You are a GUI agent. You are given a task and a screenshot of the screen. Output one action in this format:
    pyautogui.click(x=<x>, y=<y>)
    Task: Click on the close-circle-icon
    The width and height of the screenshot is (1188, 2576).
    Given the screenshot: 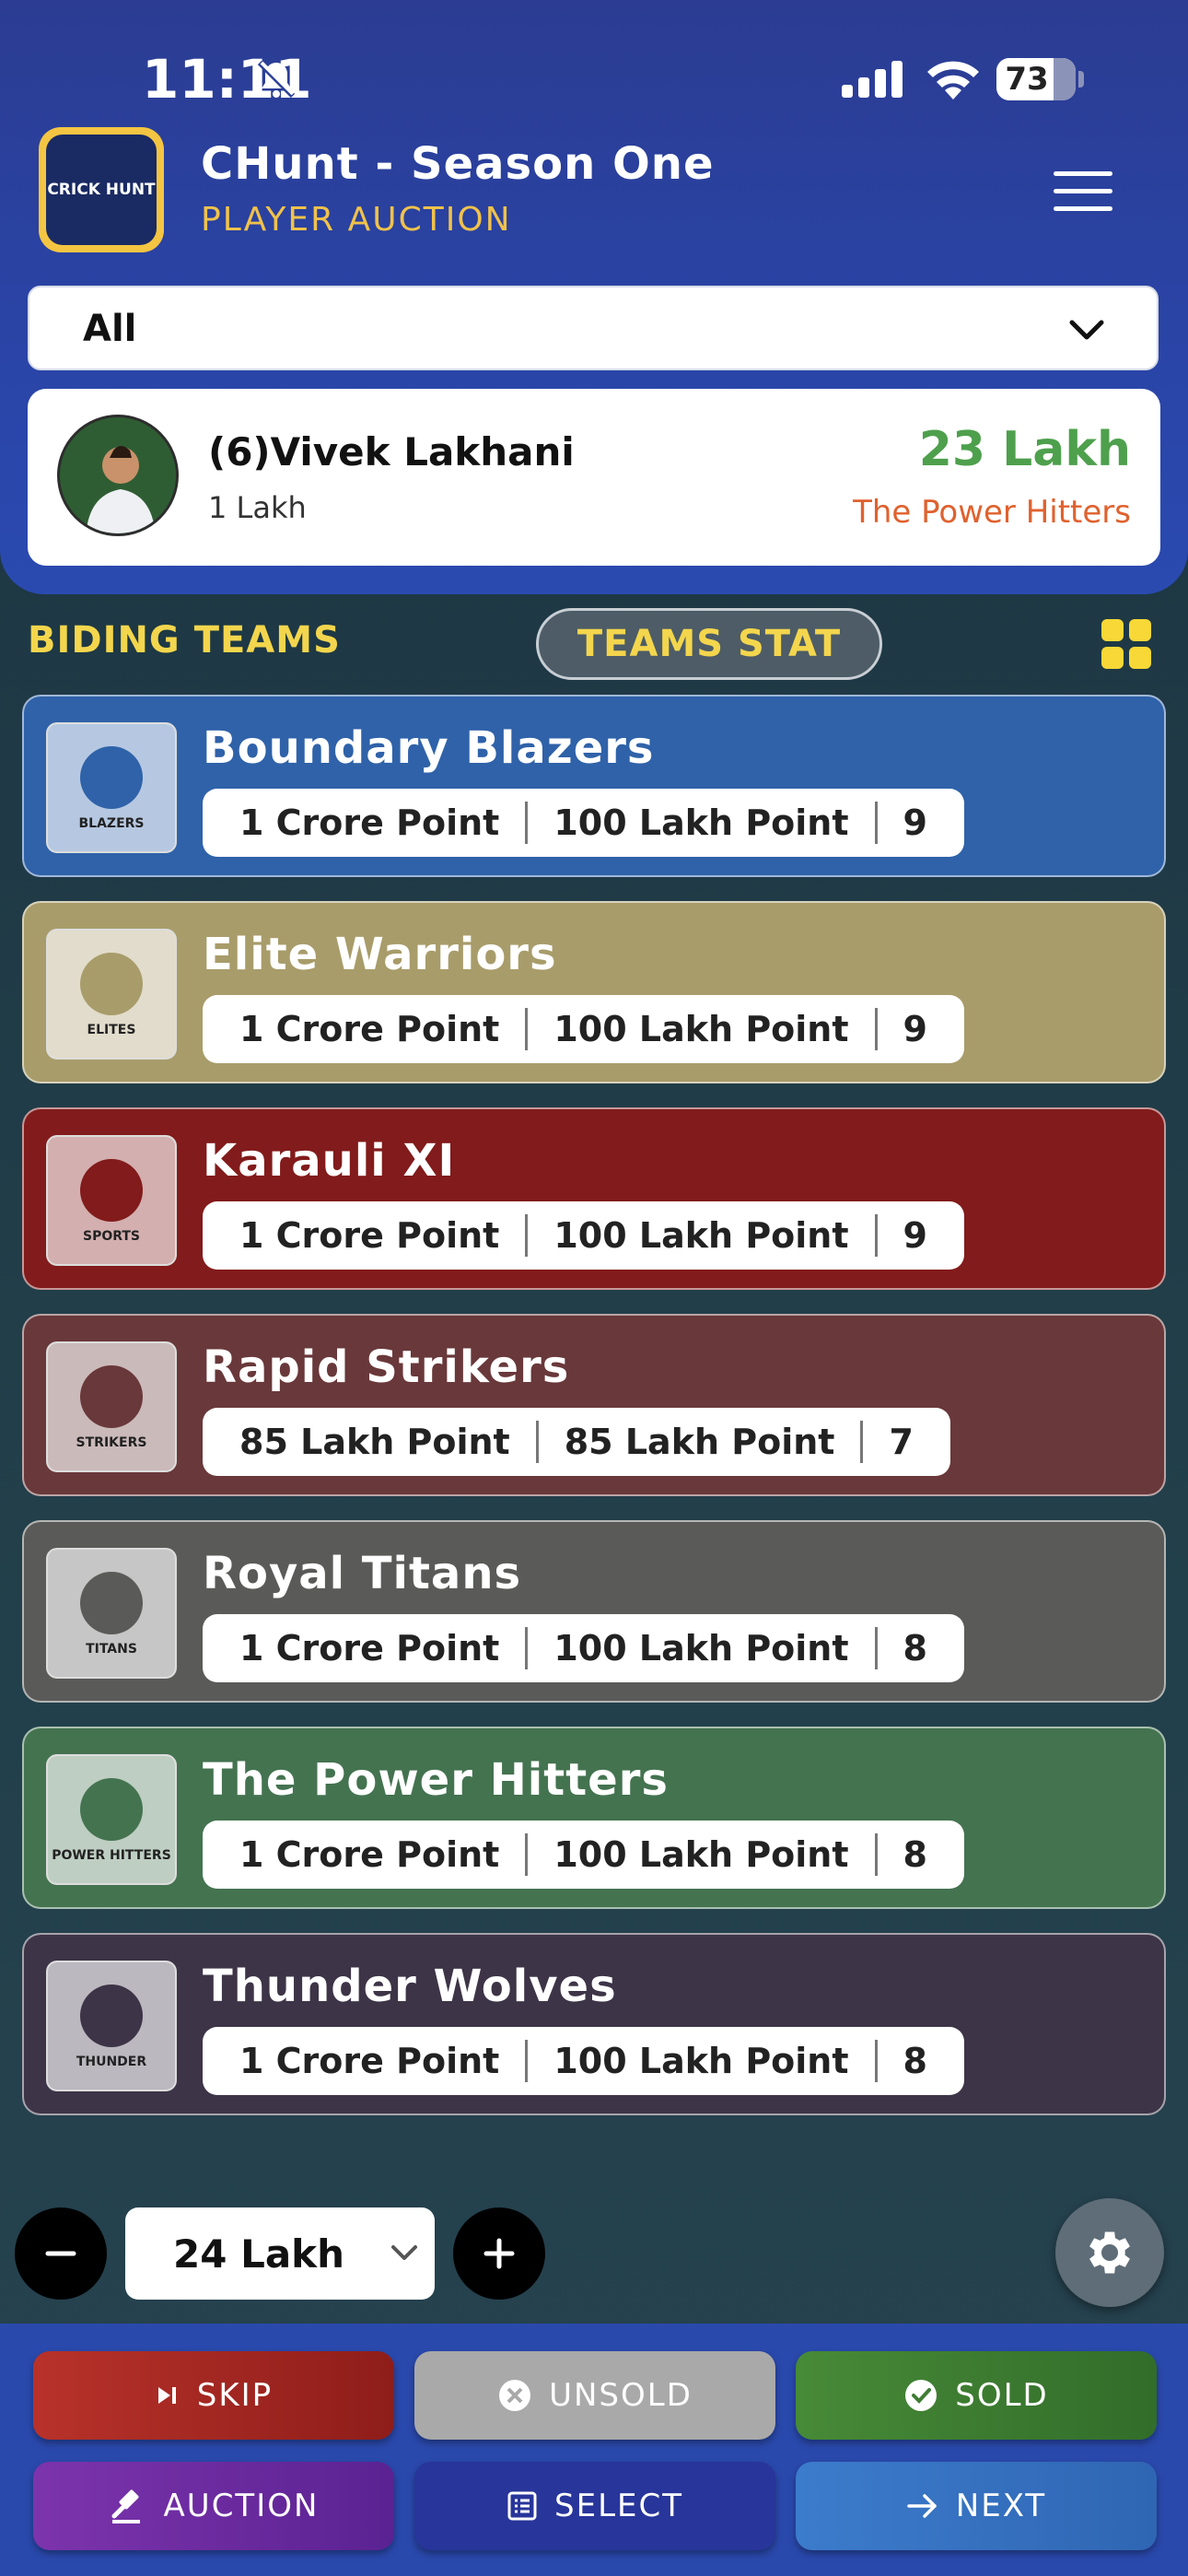 What is the action you would take?
    pyautogui.click(x=515, y=2395)
    